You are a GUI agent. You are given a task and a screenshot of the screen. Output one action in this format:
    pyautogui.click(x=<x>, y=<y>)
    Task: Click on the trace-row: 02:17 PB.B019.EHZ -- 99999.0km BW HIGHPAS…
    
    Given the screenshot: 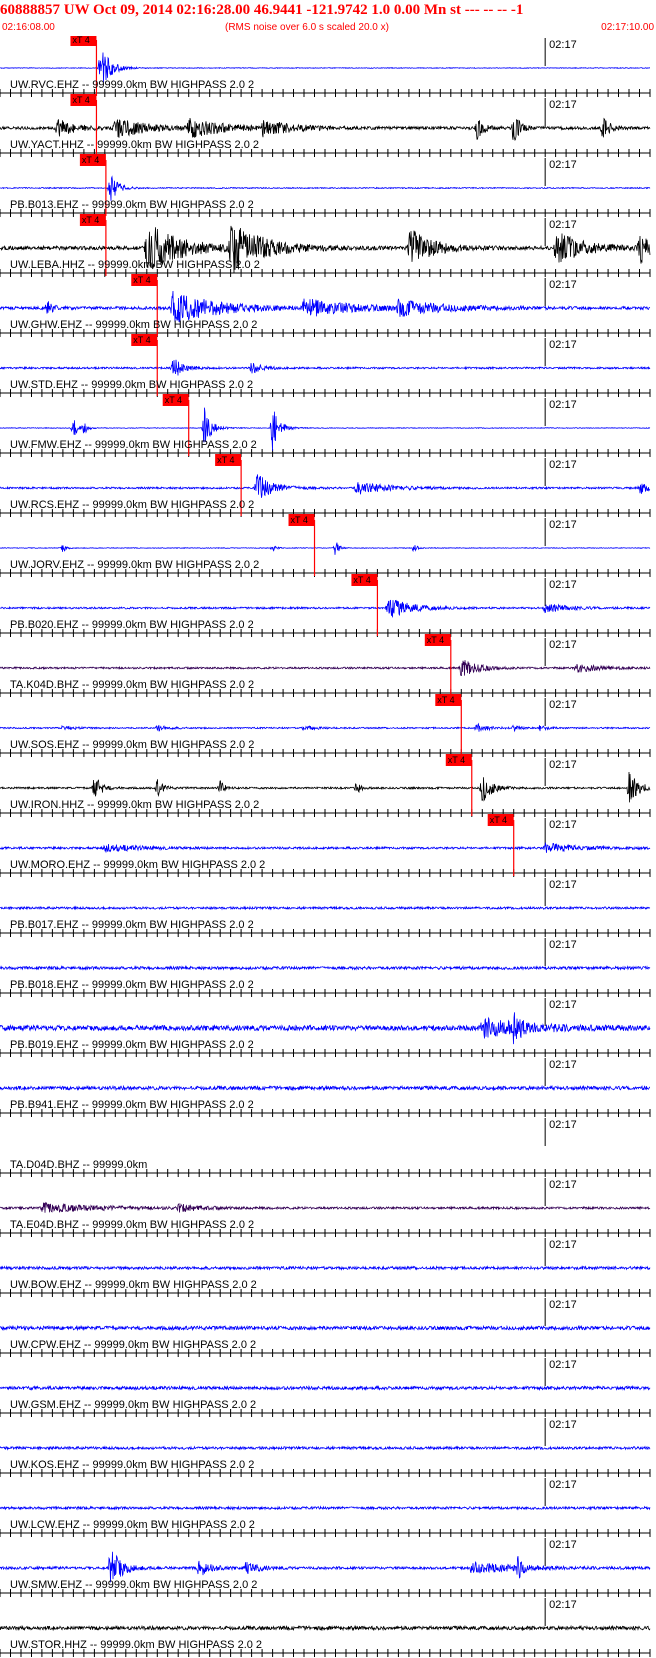 What is the action you would take?
    pyautogui.click(x=325, y=1027)
    